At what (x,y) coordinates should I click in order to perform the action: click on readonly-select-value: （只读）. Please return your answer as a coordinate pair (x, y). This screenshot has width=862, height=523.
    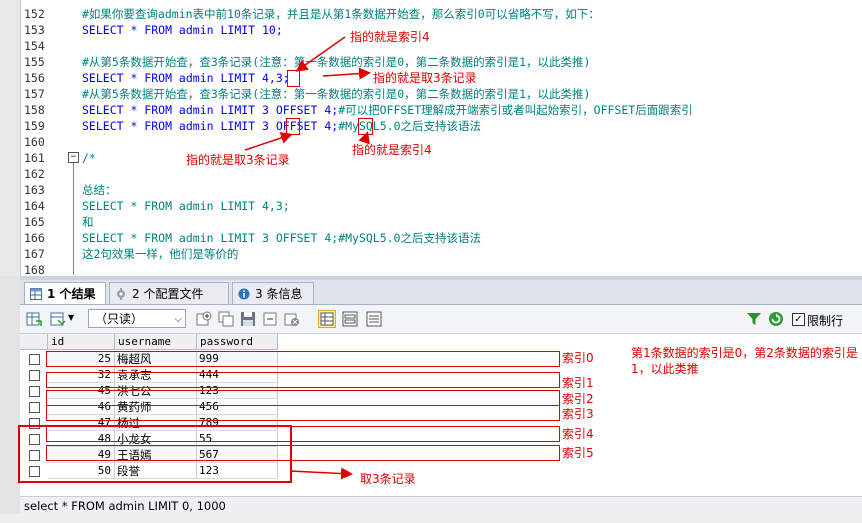
    Looking at the image, I should click on (119, 319).